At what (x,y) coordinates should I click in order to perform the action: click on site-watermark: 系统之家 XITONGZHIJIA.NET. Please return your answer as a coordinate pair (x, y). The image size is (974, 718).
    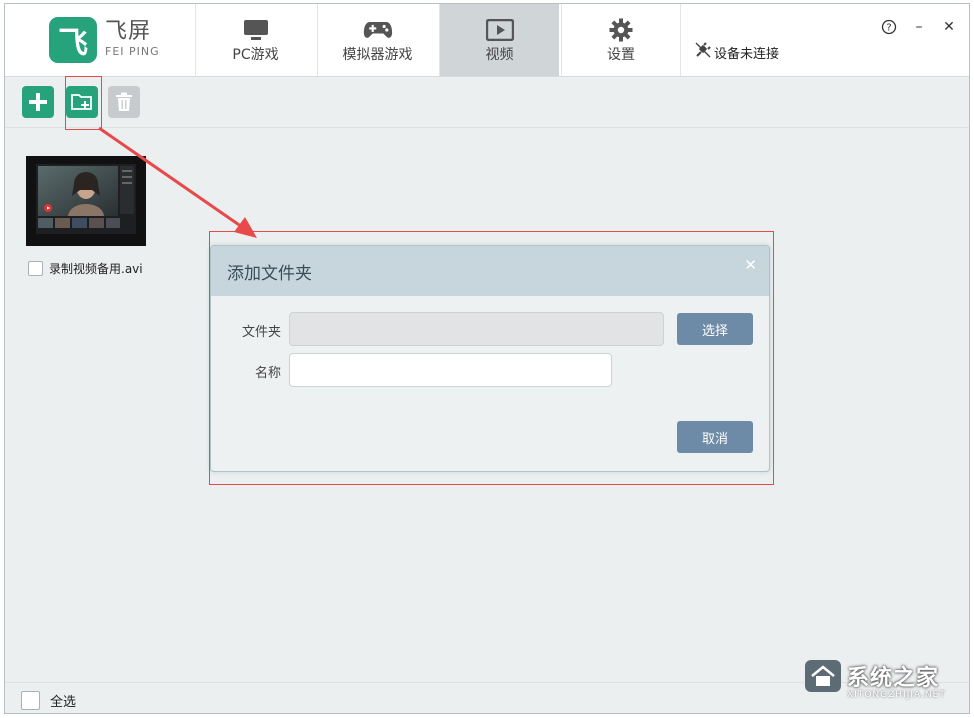
    Looking at the image, I should click on (875, 680).